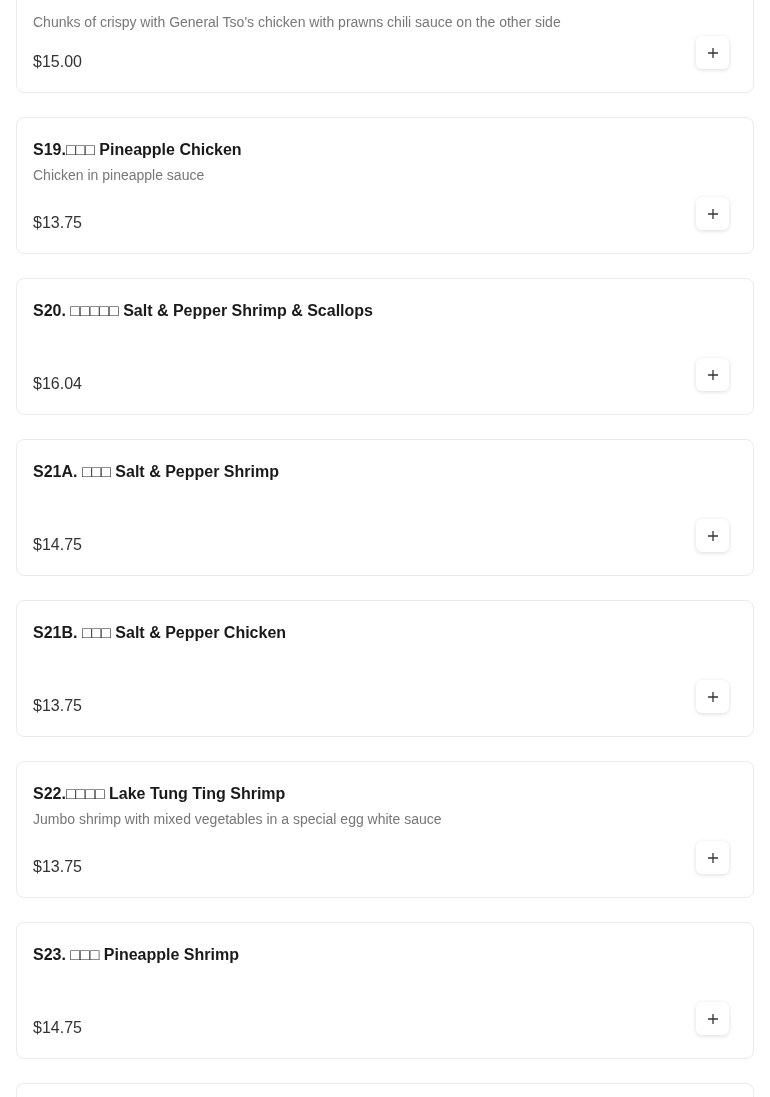 Image resolution: width=770 pixels, height=1097 pixels. What do you see at coordinates (203, 311) in the screenshot?
I see `item-name: S20. □□□□□ Salt & Pepper Shrimp & Scallops` at bounding box center [203, 311].